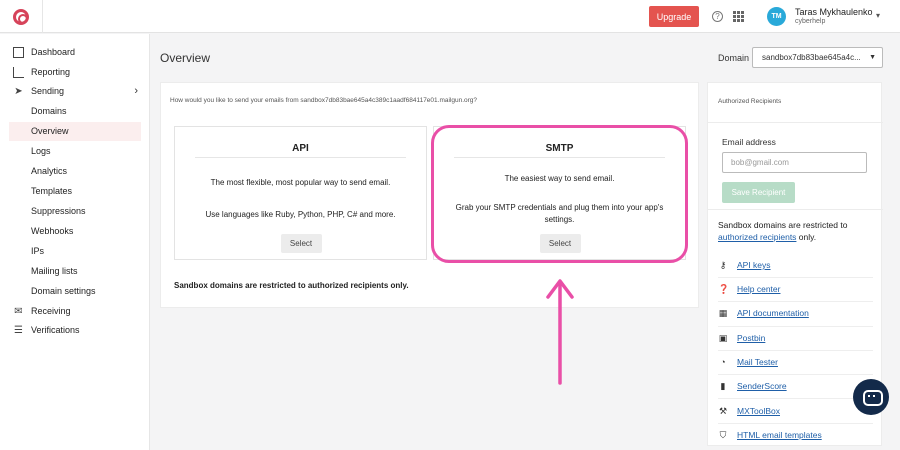 Image resolution: width=900 pixels, height=450 pixels. What do you see at coordinates (75, 251) in the screenshot?
I see `sidebar-item-ips: IPs` at bounding box center [75, 251].